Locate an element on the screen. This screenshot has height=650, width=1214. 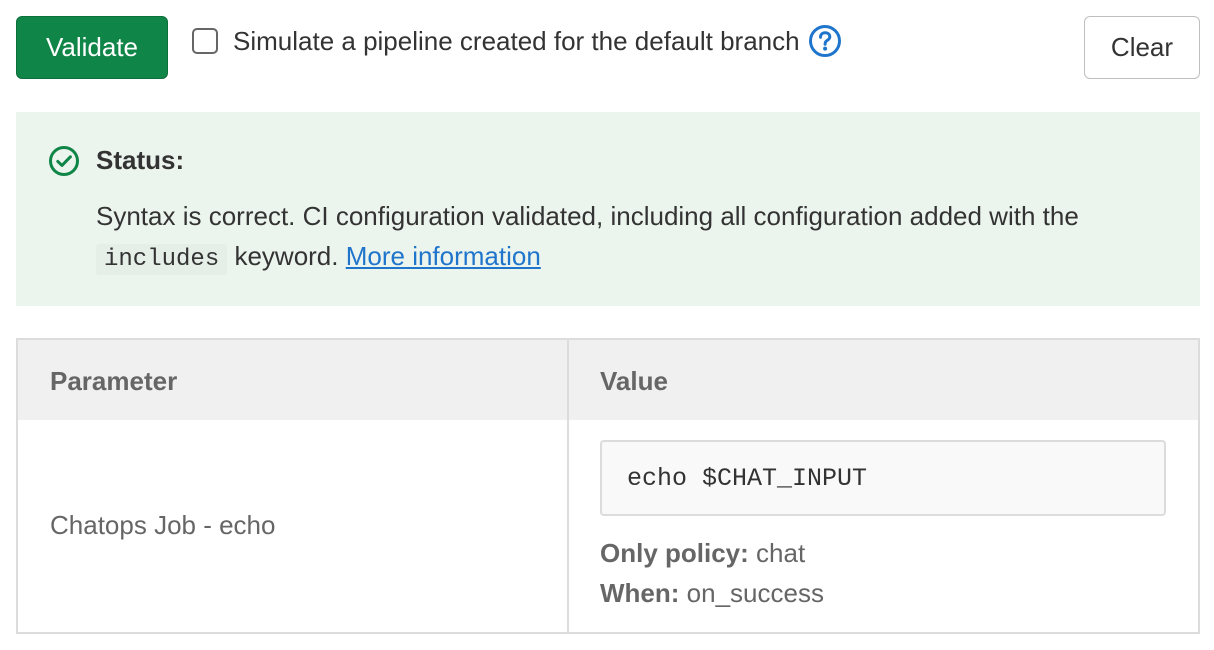
more-information-link: More information is located at coordinates (443, 256).